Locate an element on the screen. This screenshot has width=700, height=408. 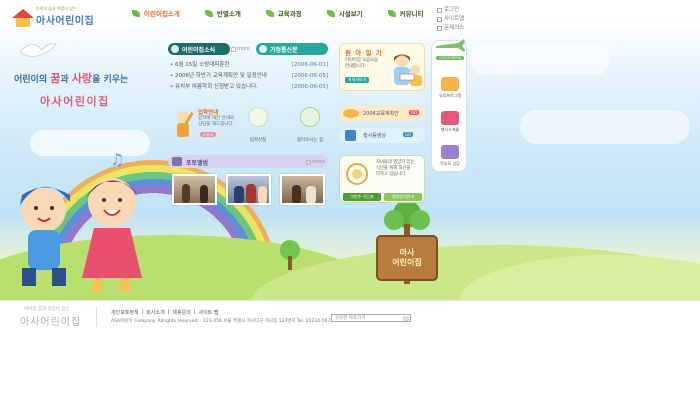
music-note-icon: ♫ is located at coordinates (117, 159).